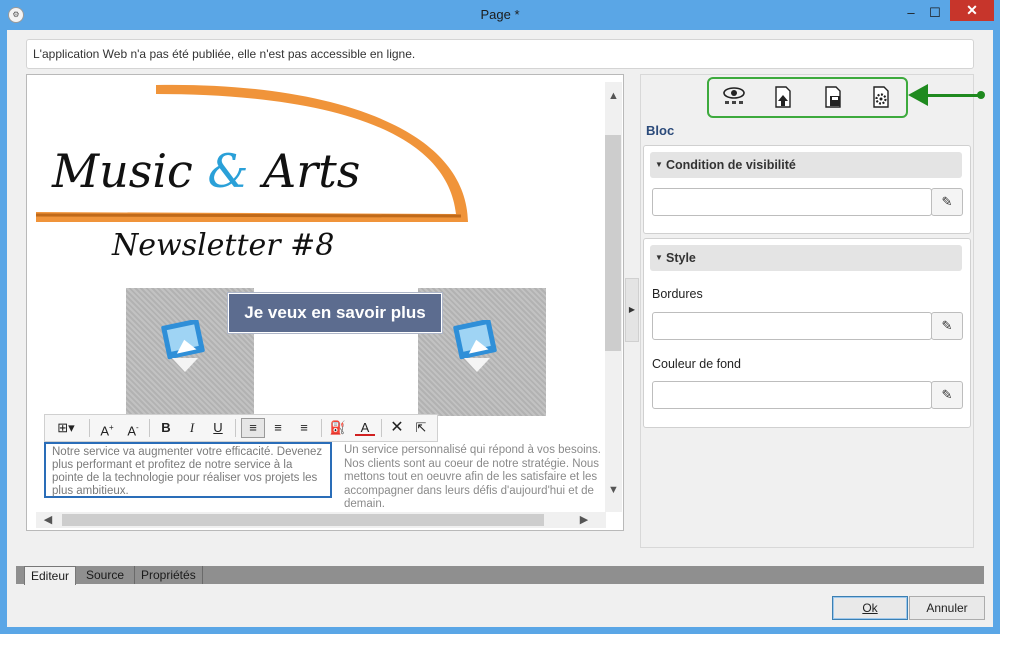 Image resolution: width=1032 pixels, height=666 pixels. Describe the element at coordinates (806, 165) in the screenshot. I see `visibility-group-header: ▼ Condition de visibilité` at that location.